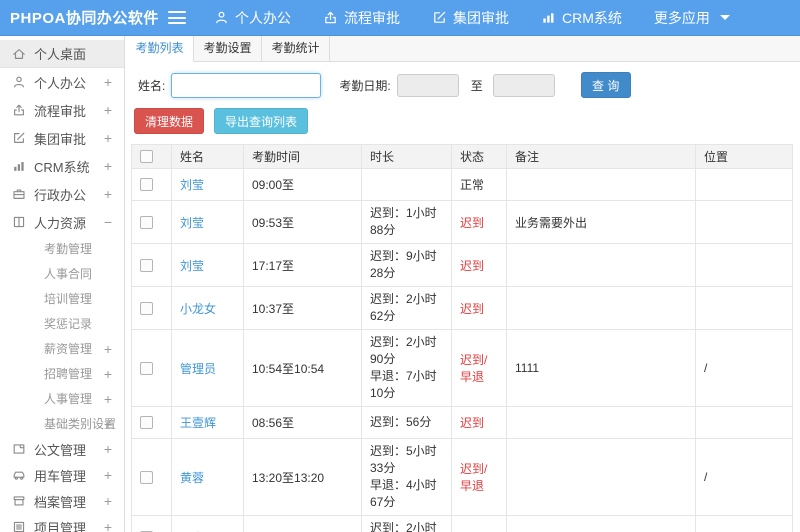 The height and width of the screenshot is (532, 800). I want to click on topnav-crm: CRM系统, so click(581, 18).